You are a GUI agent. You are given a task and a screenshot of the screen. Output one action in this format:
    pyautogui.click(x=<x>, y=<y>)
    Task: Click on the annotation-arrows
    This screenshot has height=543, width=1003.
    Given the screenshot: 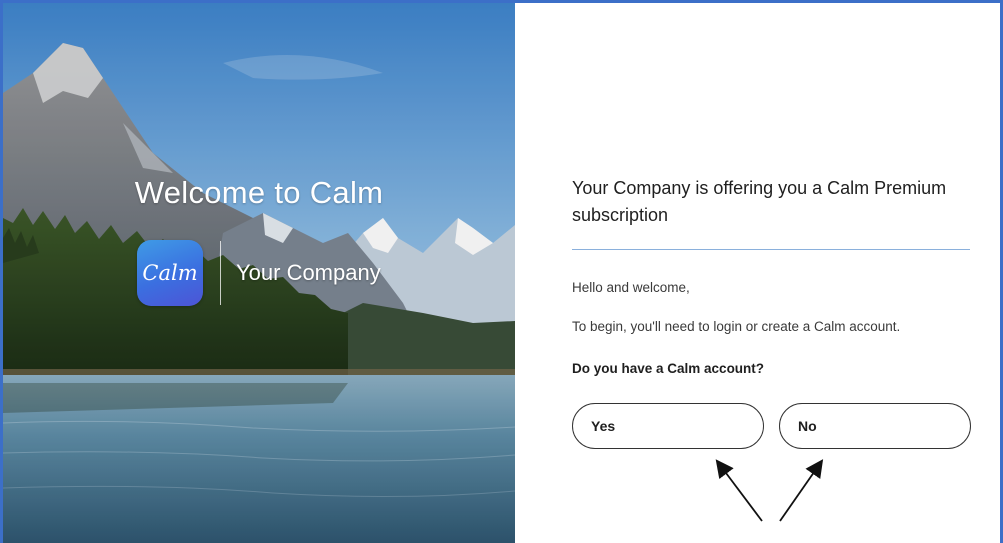 What is the action you would take?
    pyautogui.click(x=769, y=490)
    